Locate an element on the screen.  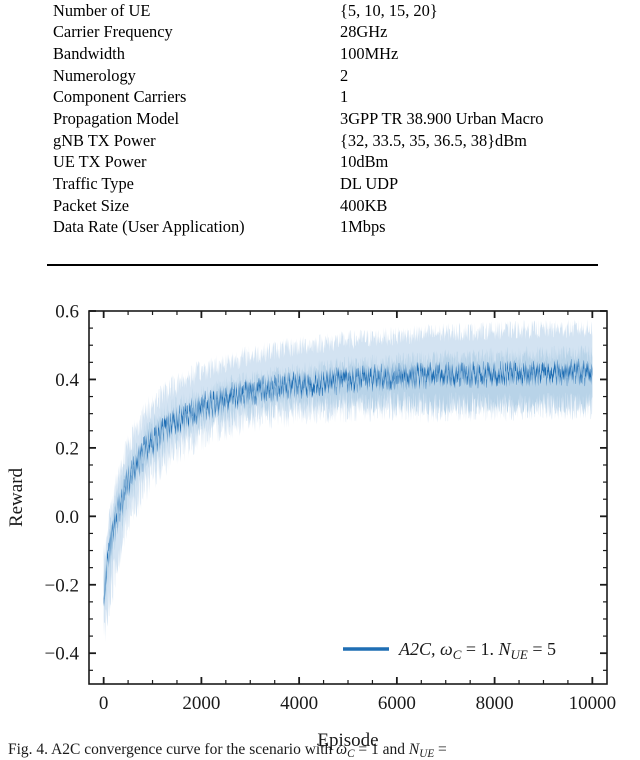
parameter-name: Component Carriers is located at coordinates (120, 97).